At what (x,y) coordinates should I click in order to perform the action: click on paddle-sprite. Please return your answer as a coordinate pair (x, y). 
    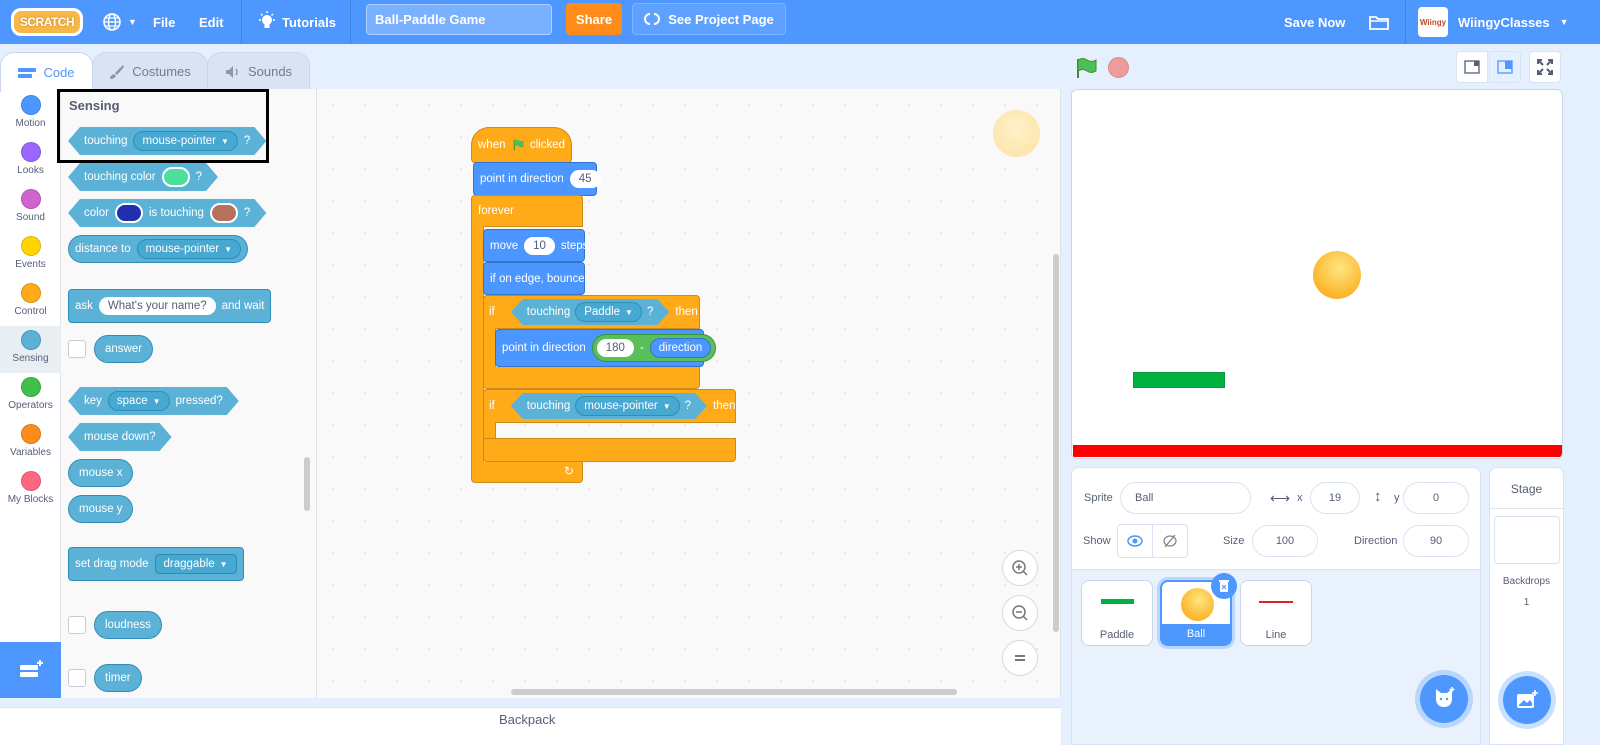
    Looking at the image, I should click on (1179, 380).